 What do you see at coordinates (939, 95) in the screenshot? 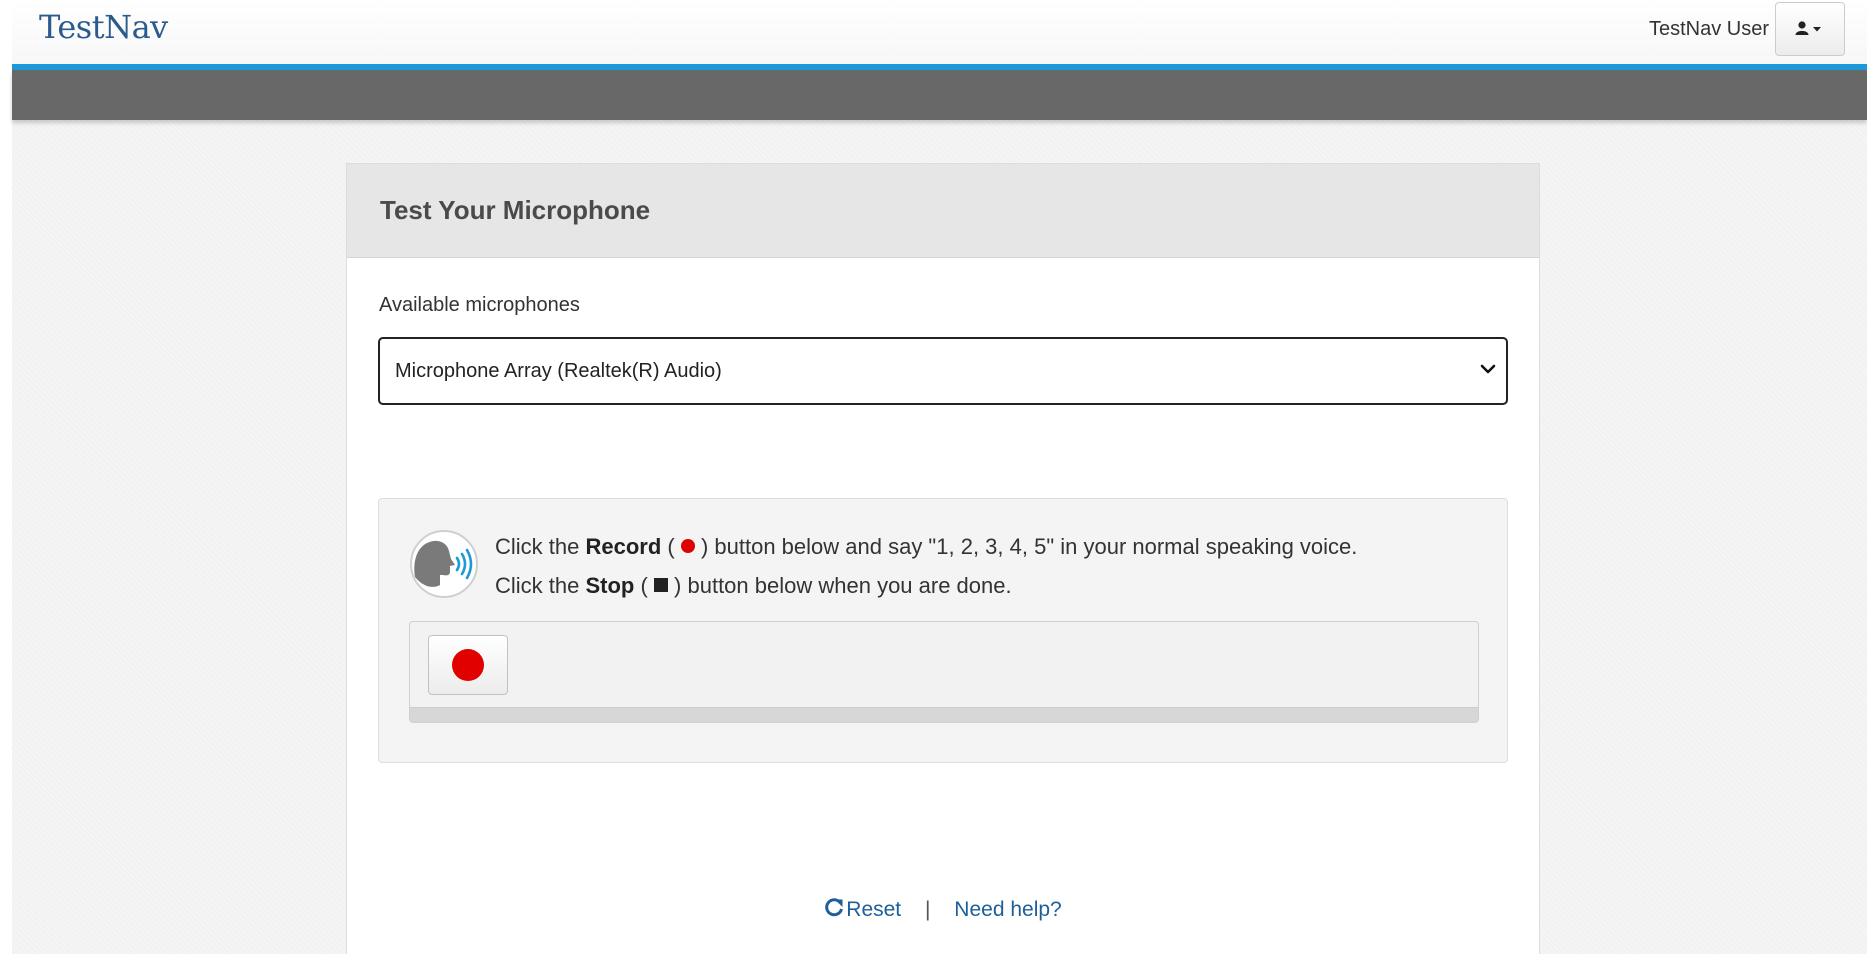
I see `toolbar-bar` at bounding box center [939, 95].